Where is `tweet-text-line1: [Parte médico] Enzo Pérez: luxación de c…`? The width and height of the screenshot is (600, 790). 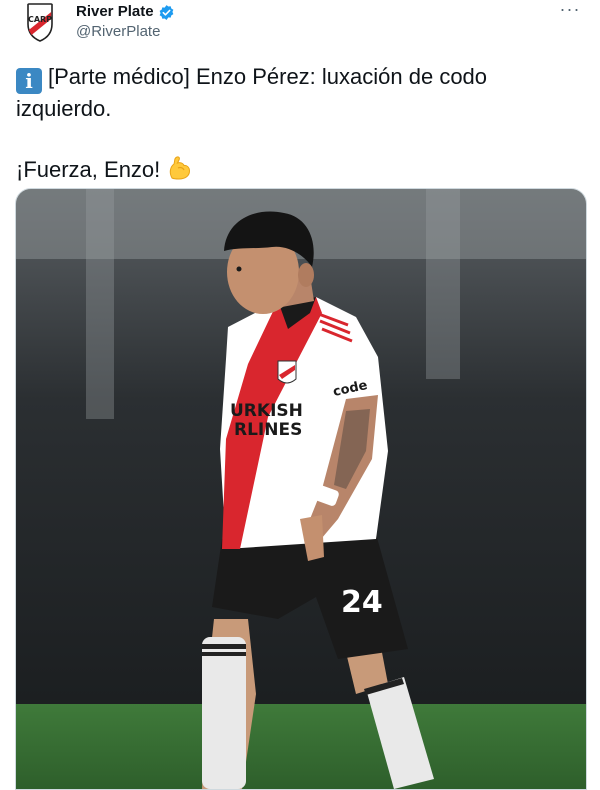 tweet-text-line1: [Parte médico] Enzo Pérez: luxación de c… is located at coordinates (268, 76).